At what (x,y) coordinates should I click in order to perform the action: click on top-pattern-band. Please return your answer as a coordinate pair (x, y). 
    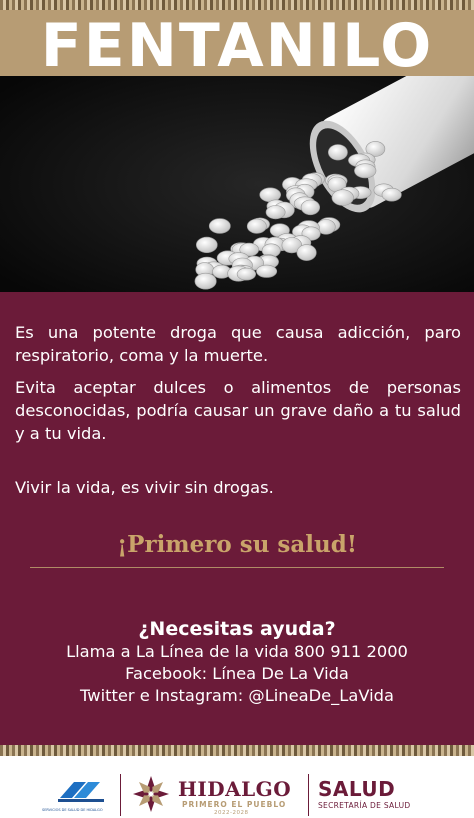
    Looking at the image, I should click on (237, 5).